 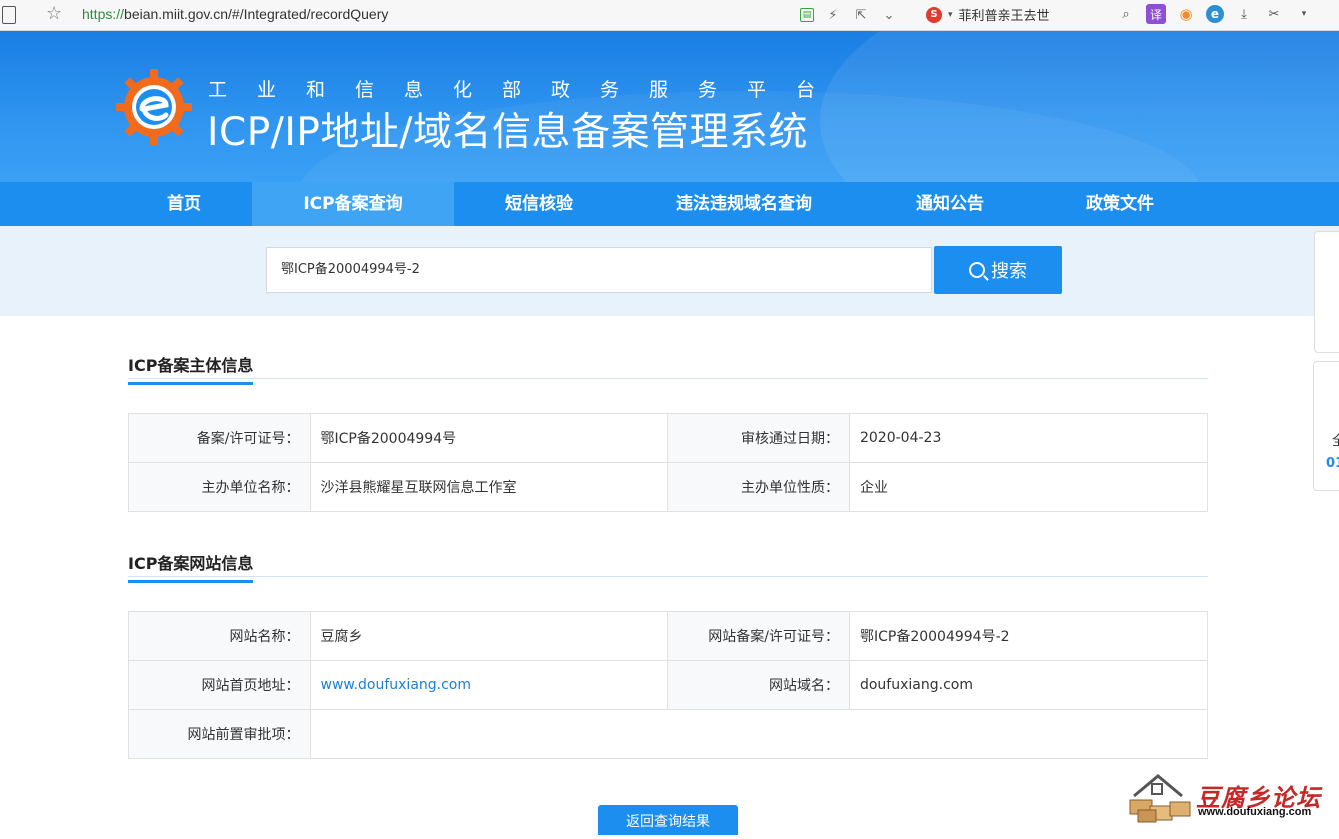 What do you see at coordinates (668, 563) in the screenshot?
I see `site-info-header: ICP备案网站信息` at bounding box center [668, 563].